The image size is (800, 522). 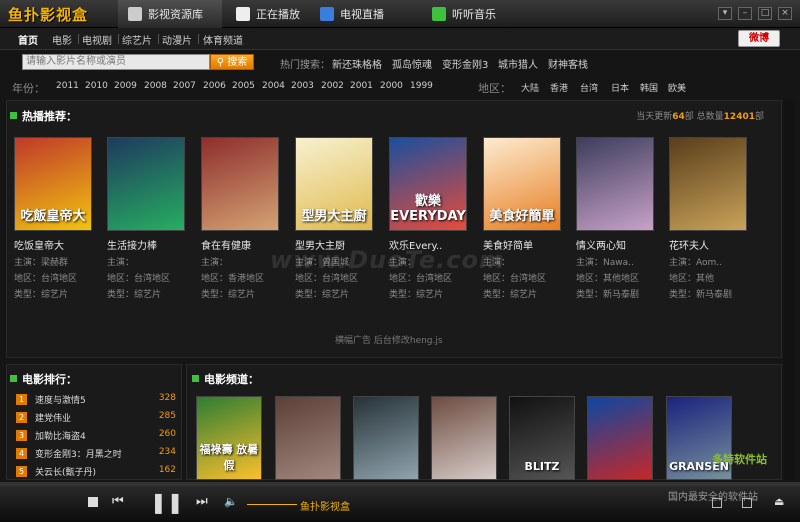 What do you see at coordinates (654, 117) in the screenshot?
I see `today-label: 当天更新` at bounding box center [654, 117].